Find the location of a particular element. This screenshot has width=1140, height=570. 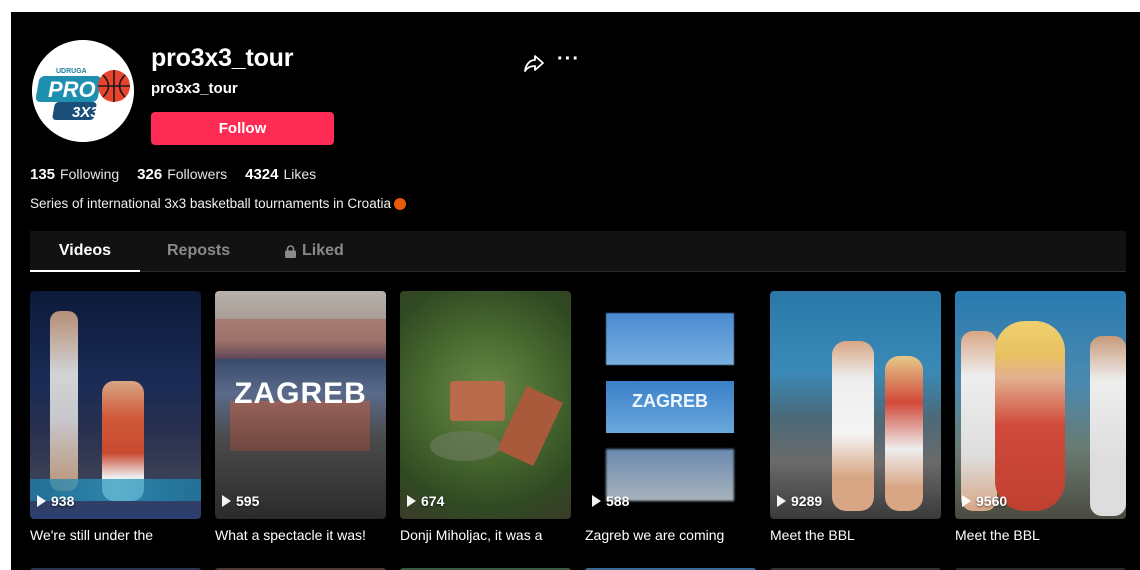

video-thumbnail: 9289 is located at coordinates (855, 405).